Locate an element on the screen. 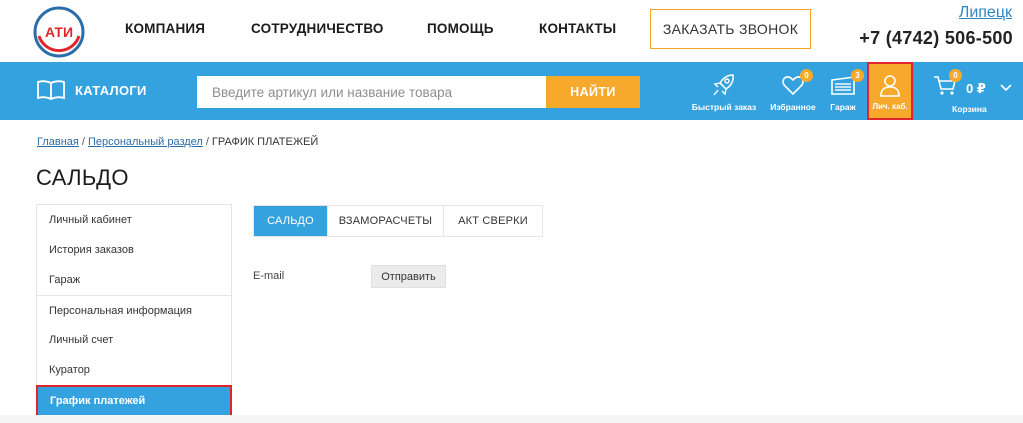  cart-count-badge: 0 is located at coordinates (955, 75).